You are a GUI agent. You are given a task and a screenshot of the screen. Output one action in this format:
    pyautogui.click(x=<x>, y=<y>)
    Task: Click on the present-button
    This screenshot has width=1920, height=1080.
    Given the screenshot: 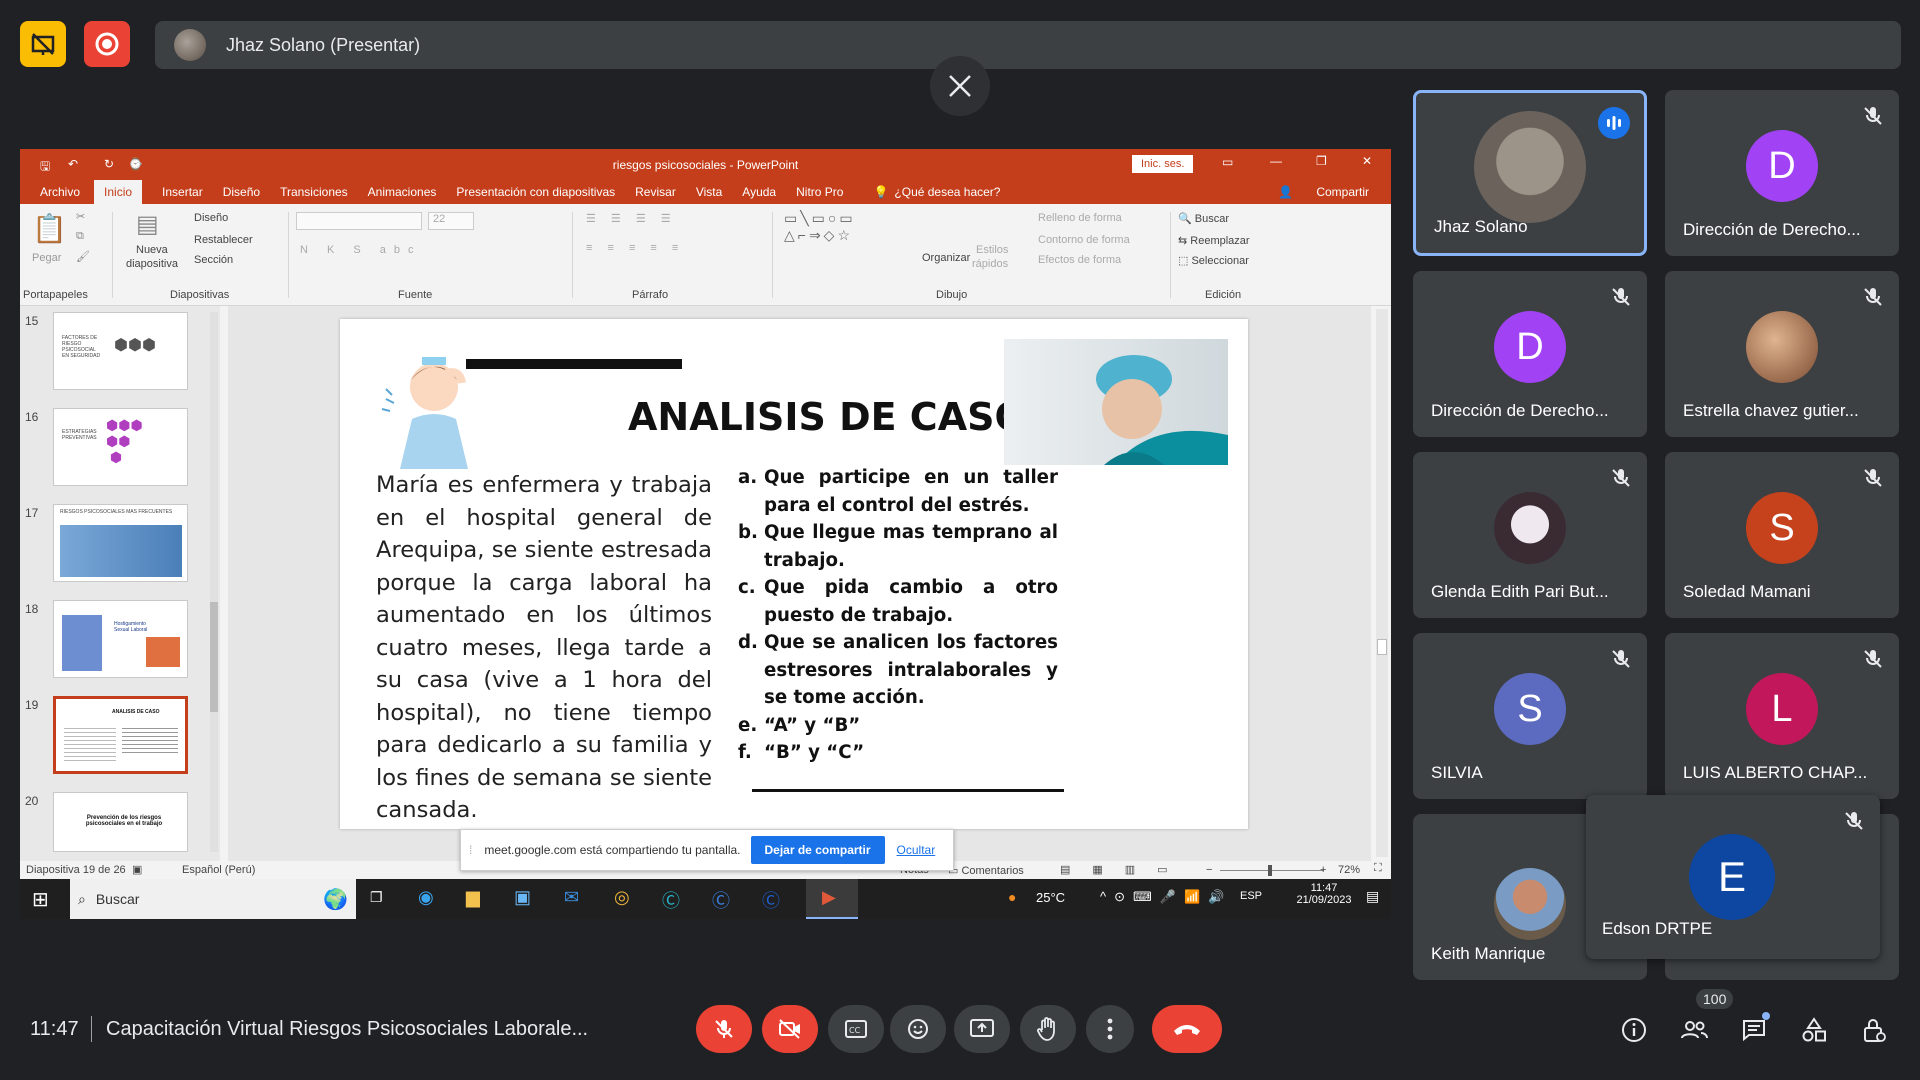 What is the action you would take?
    pyautogui.click(x=982, y=1029)
    